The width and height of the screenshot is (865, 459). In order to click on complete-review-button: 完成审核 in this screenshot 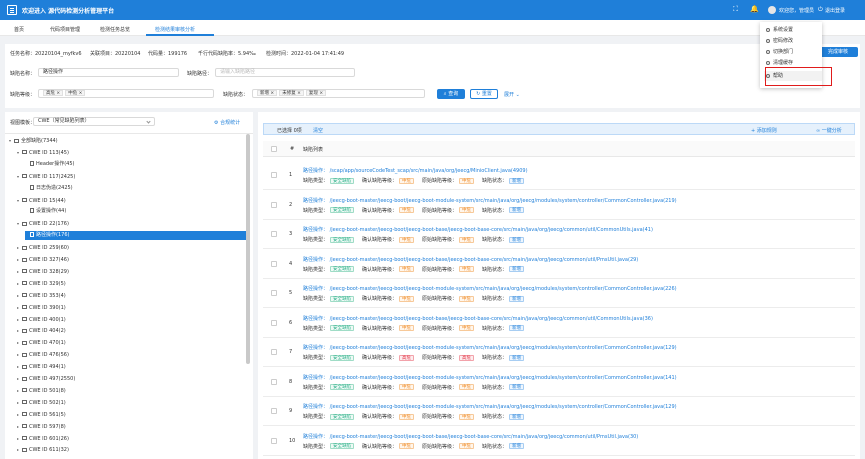, I will do `click(838, 52)`.